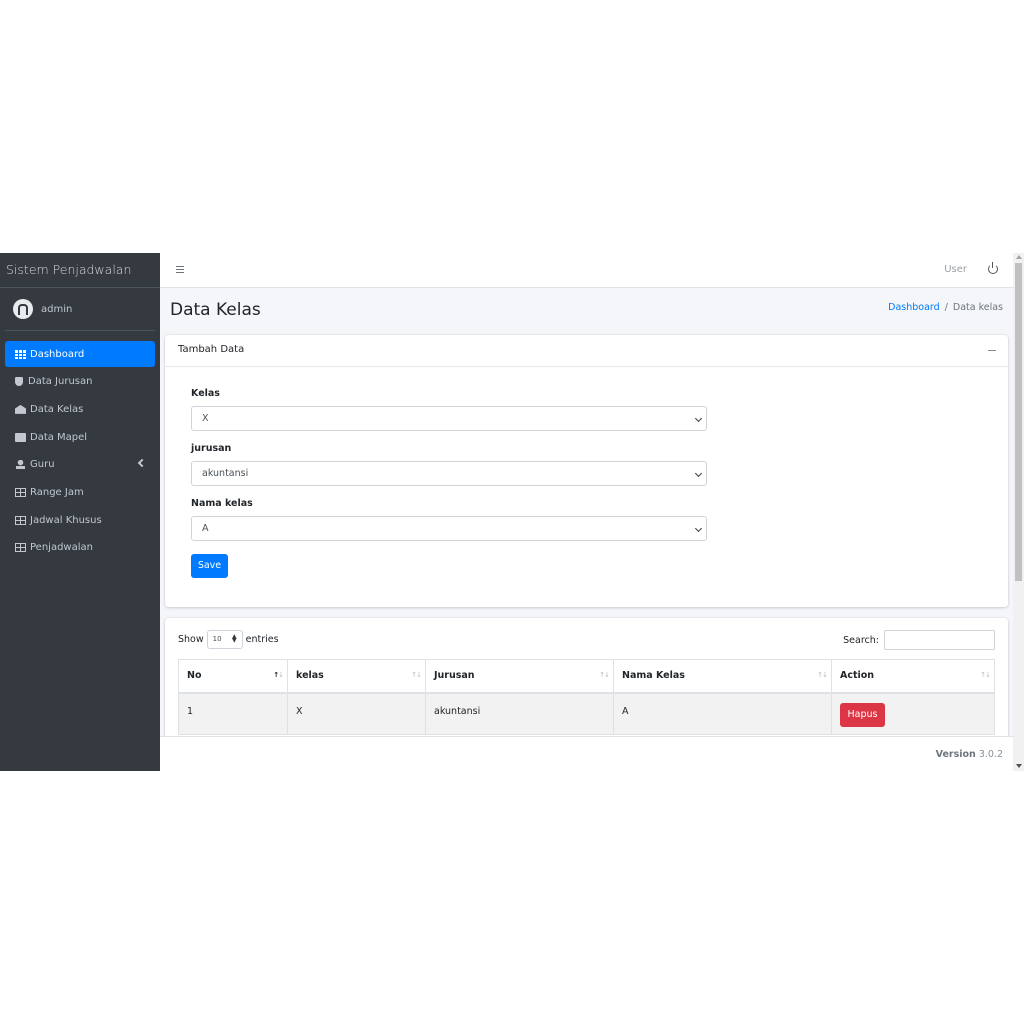  I want to click on minus-icon, so click(992, 350).